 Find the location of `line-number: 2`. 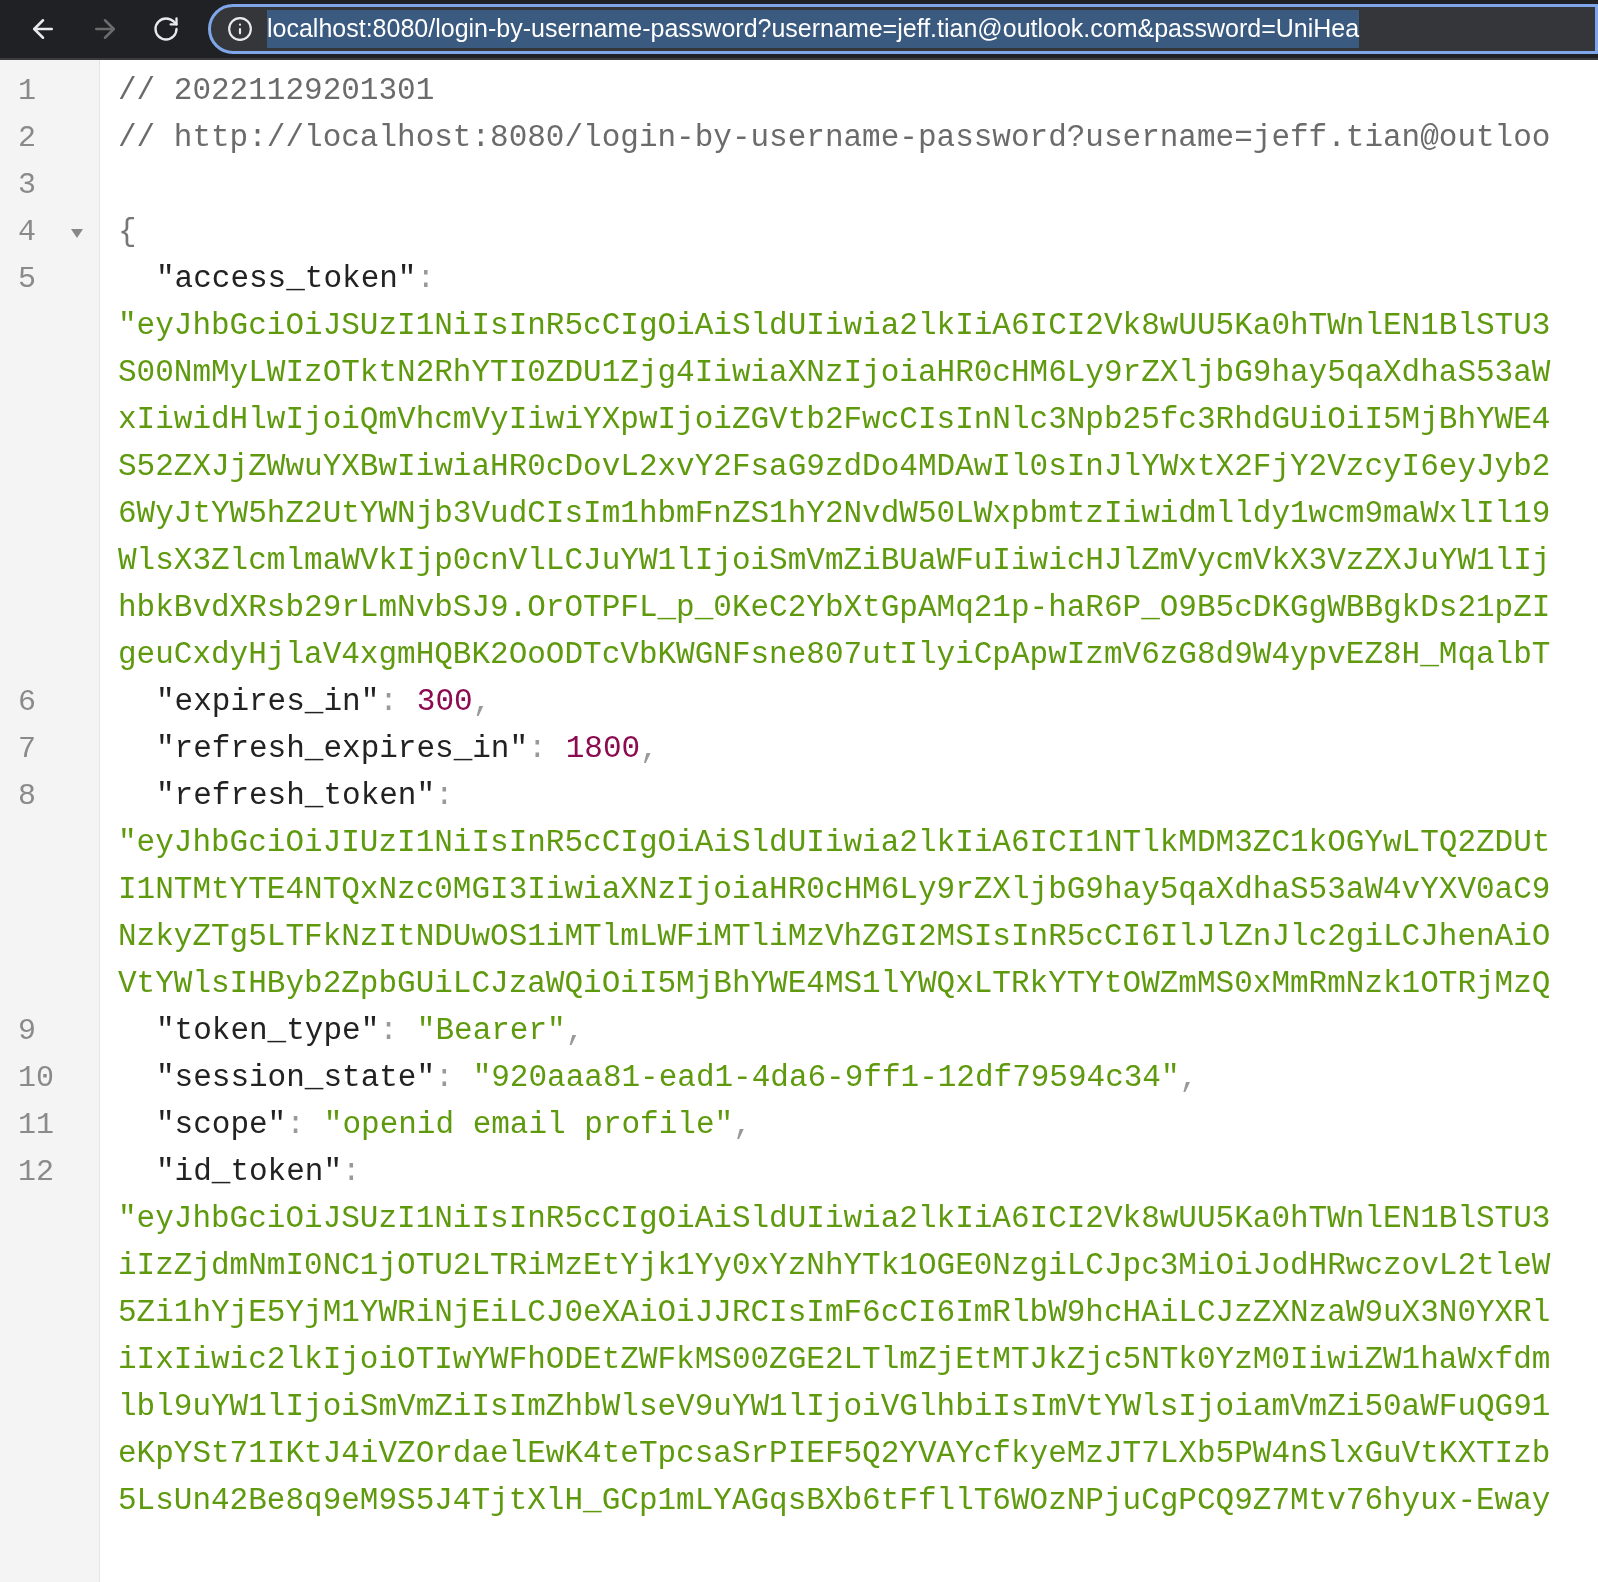

line-number: 2 is located at coordinates (27, 138).